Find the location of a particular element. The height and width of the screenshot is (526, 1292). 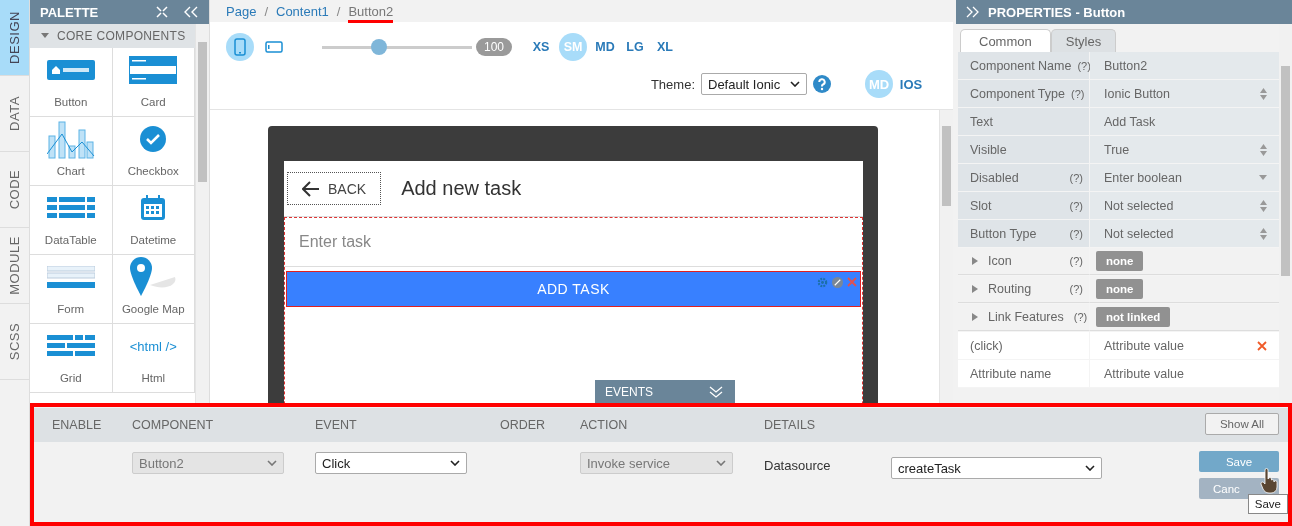

double-chevron-right-icon is located at coordinates (973, 12).